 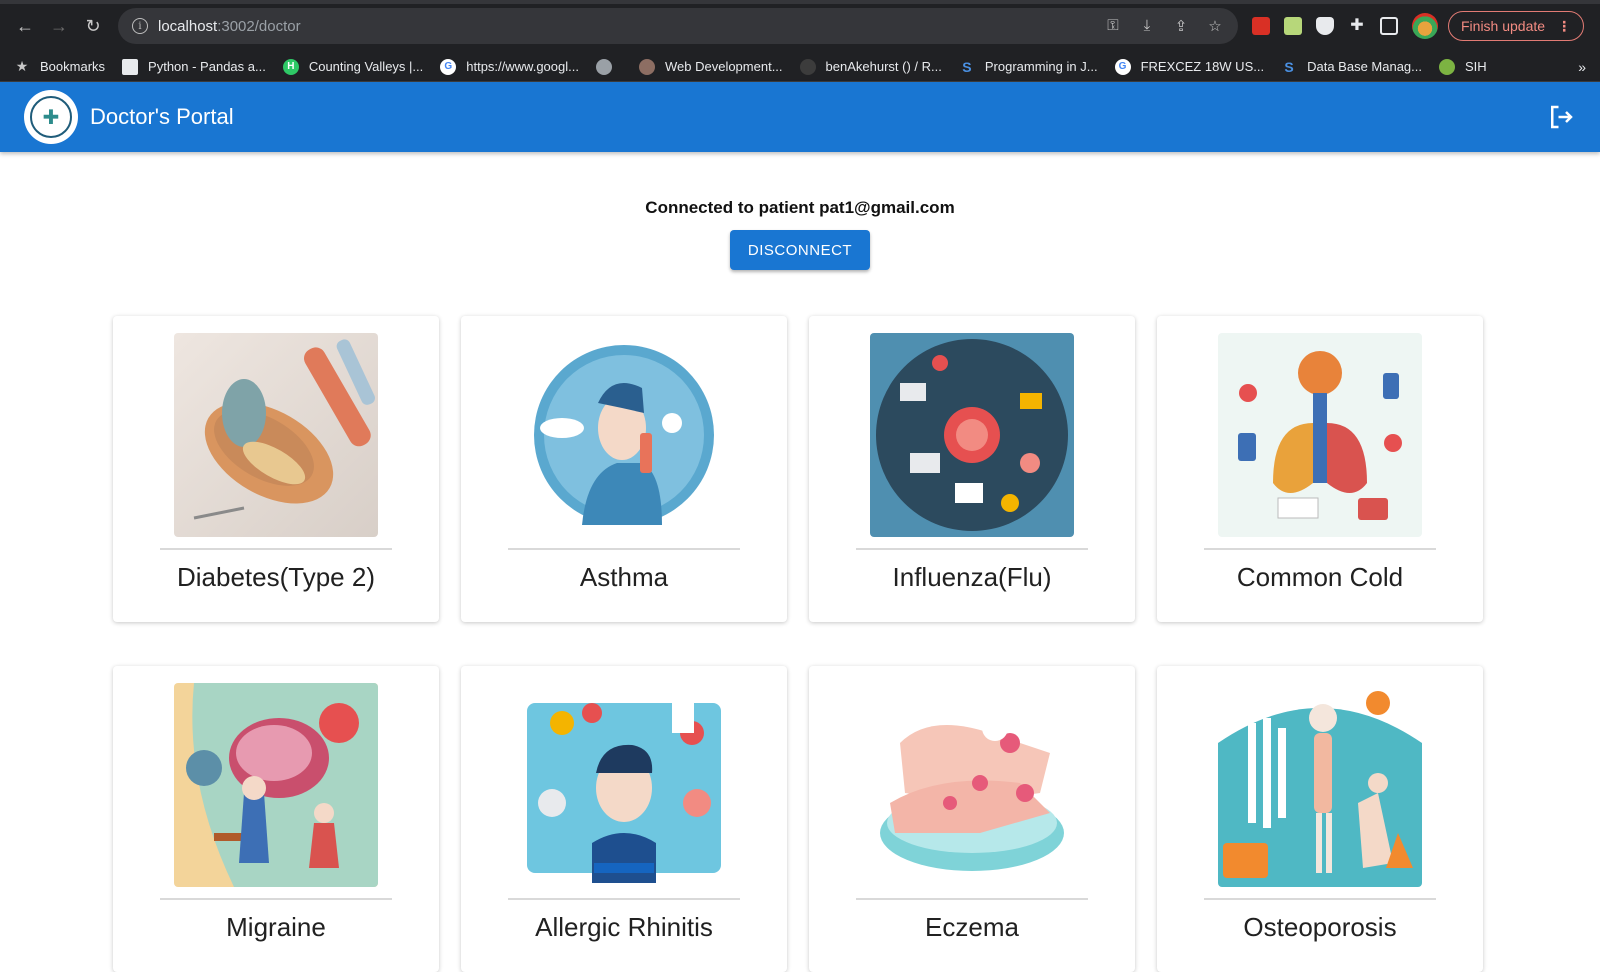 What do you see at coordinates (1389, 26) in the screenshot?
I see `side-panel-icon` at bounding box center [1389, 26].